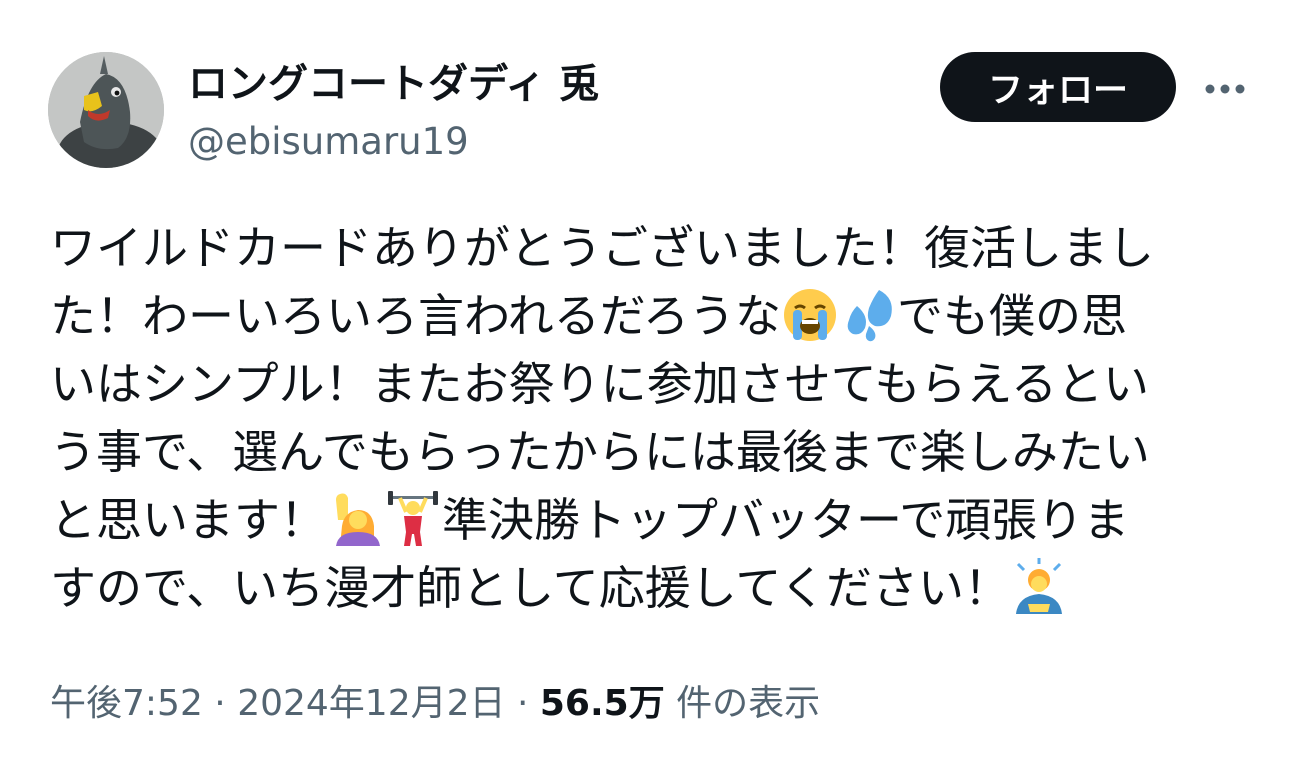  Describe the element at coordinates (810, 315) in the screenshot. I see `loudly-crying-face-icon` at that location.